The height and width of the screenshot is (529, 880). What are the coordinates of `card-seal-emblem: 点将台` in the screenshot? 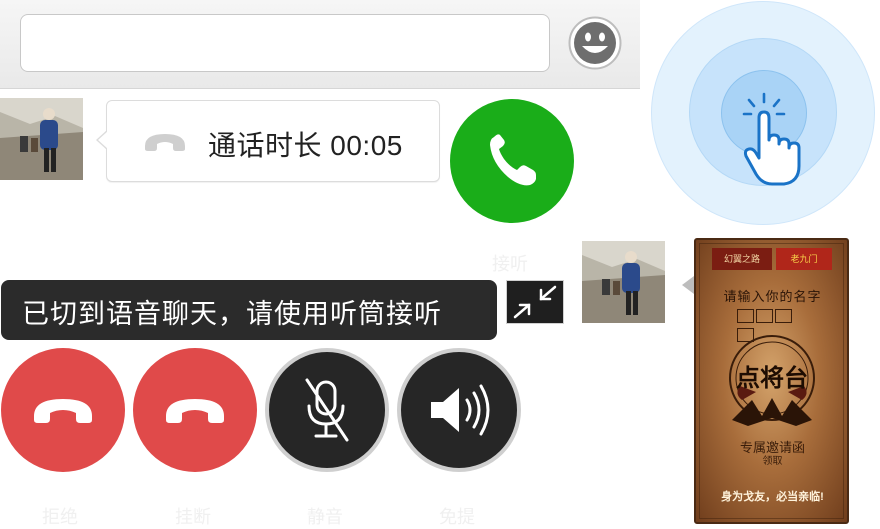 It's located at (772, 390).